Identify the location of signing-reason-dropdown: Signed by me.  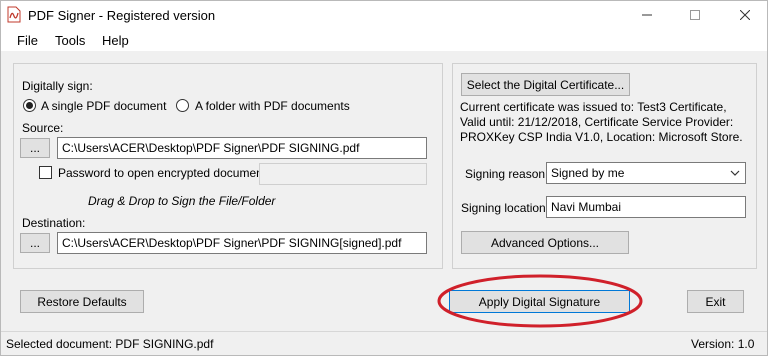
(646, 173).